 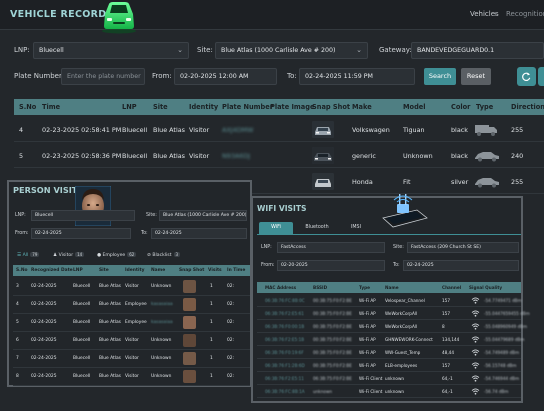 What do you see at coordinates (284, 326) in the screenshot?
I see `cell-mac: 06:3B:76:F0:00:1B` at bounding box center [284, 326].